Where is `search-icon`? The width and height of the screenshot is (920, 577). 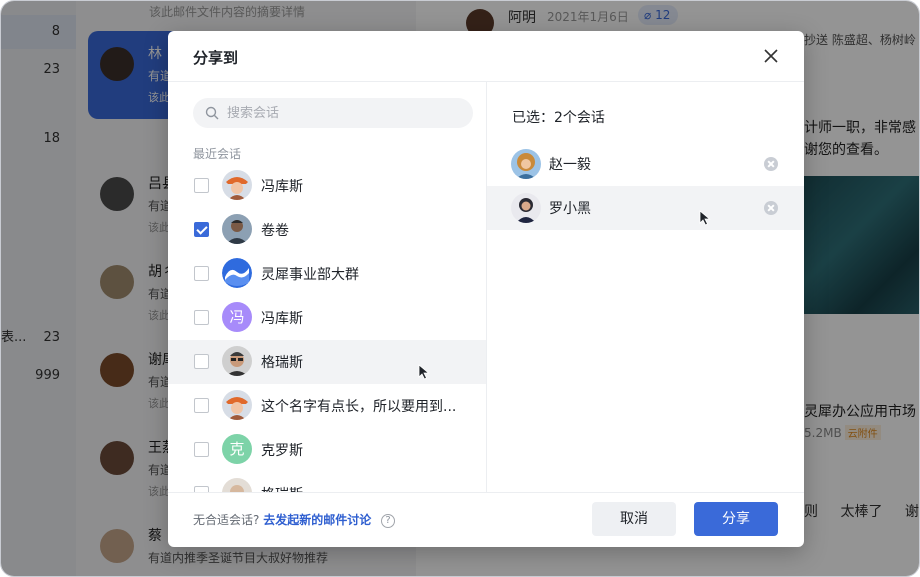
search-icon is located at coordinates (212, 113).